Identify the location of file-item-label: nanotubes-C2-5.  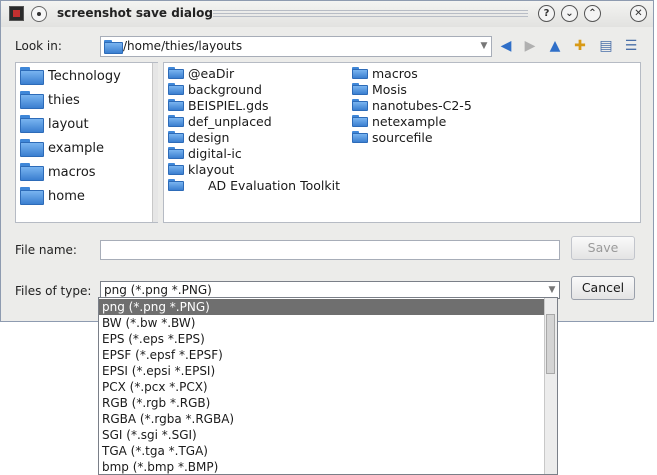
(422, 105).